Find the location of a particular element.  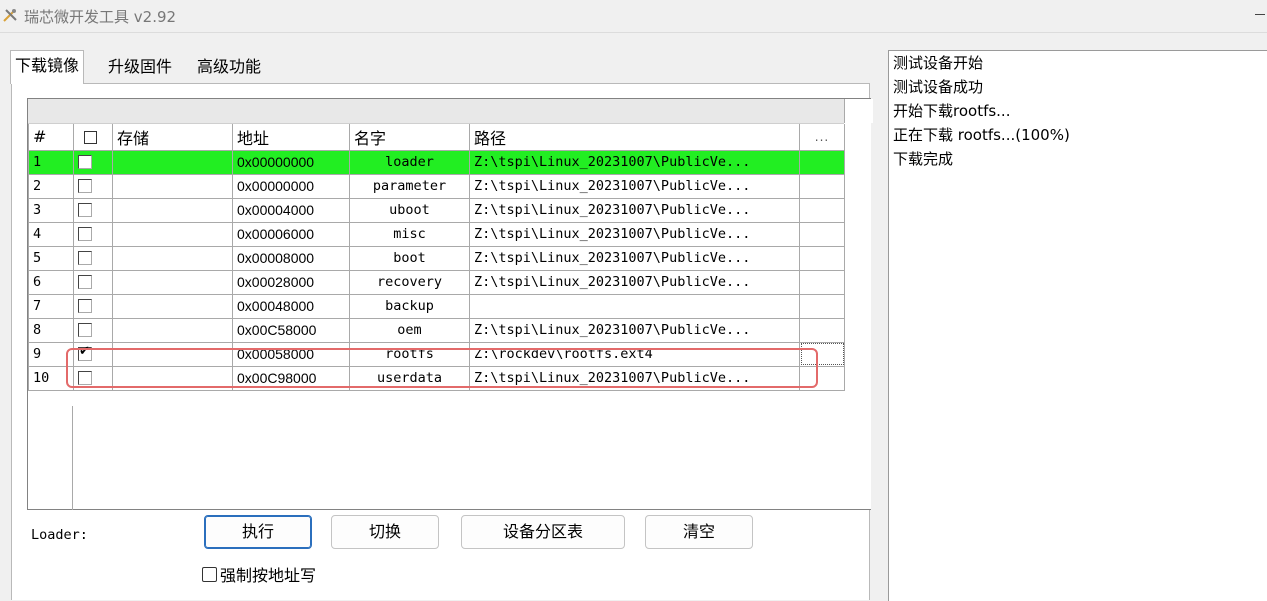

log-line: 测试设备成功 is located at coordinates (938, 87).